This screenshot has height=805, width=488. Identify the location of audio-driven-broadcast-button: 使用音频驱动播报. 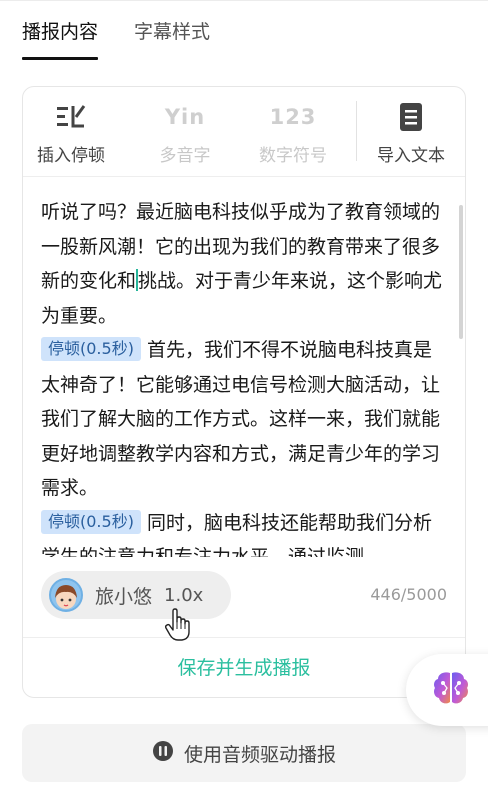
(244, 753).